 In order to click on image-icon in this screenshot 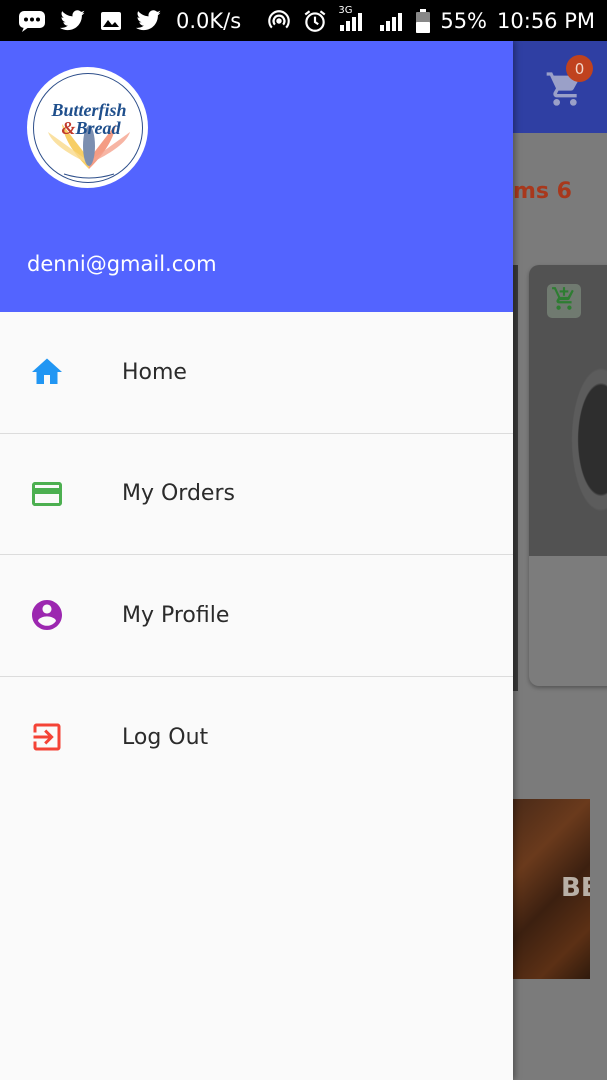, I will do `click(111, 21)`.